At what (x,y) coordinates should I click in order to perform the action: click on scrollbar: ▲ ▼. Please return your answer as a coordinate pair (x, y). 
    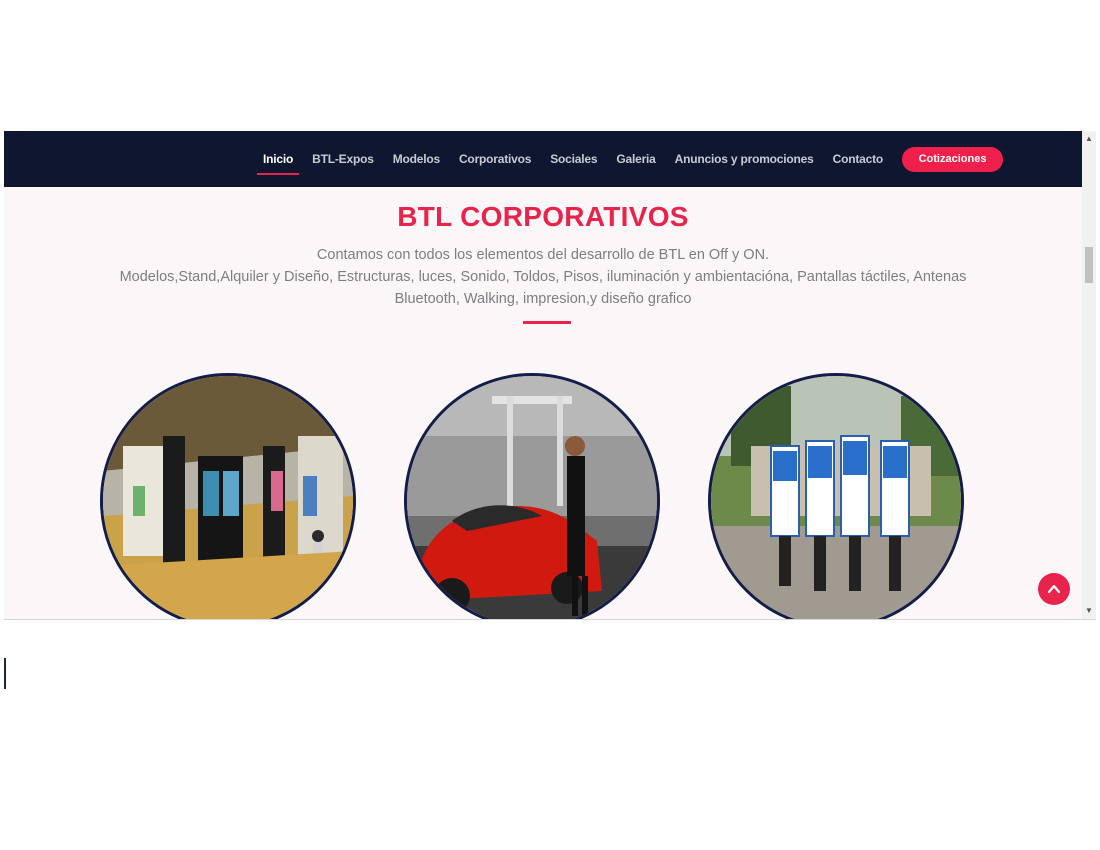
    Looking at the image, I should click on (1089, 375).